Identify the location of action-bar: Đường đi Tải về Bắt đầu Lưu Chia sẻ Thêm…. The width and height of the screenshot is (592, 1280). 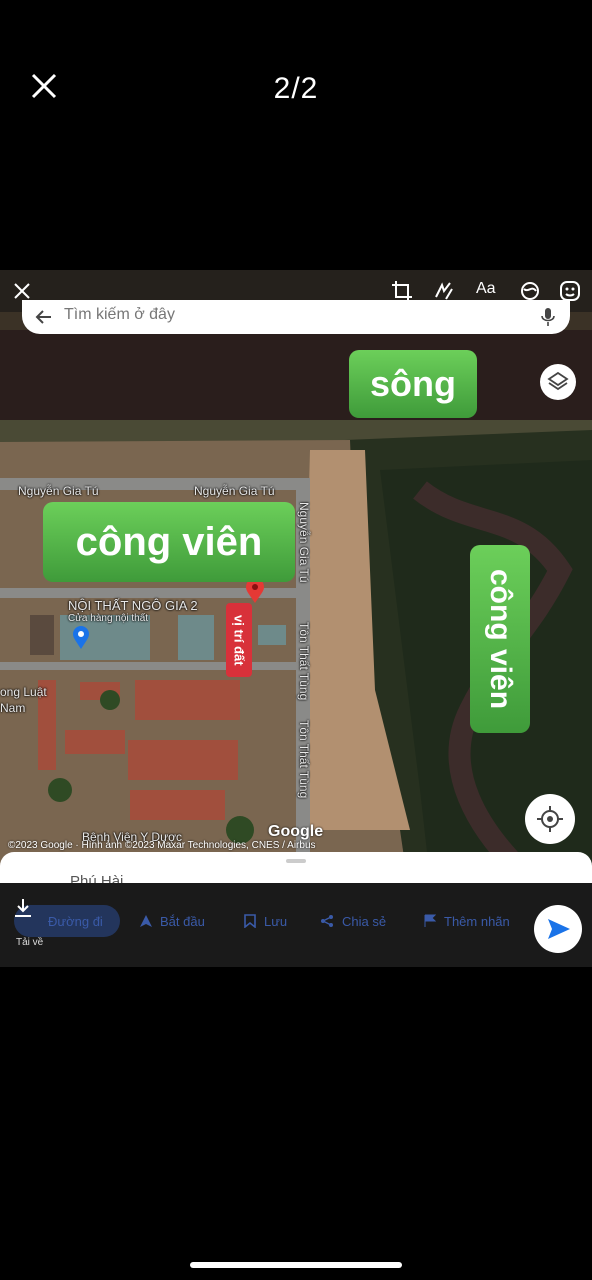
(296, 925).